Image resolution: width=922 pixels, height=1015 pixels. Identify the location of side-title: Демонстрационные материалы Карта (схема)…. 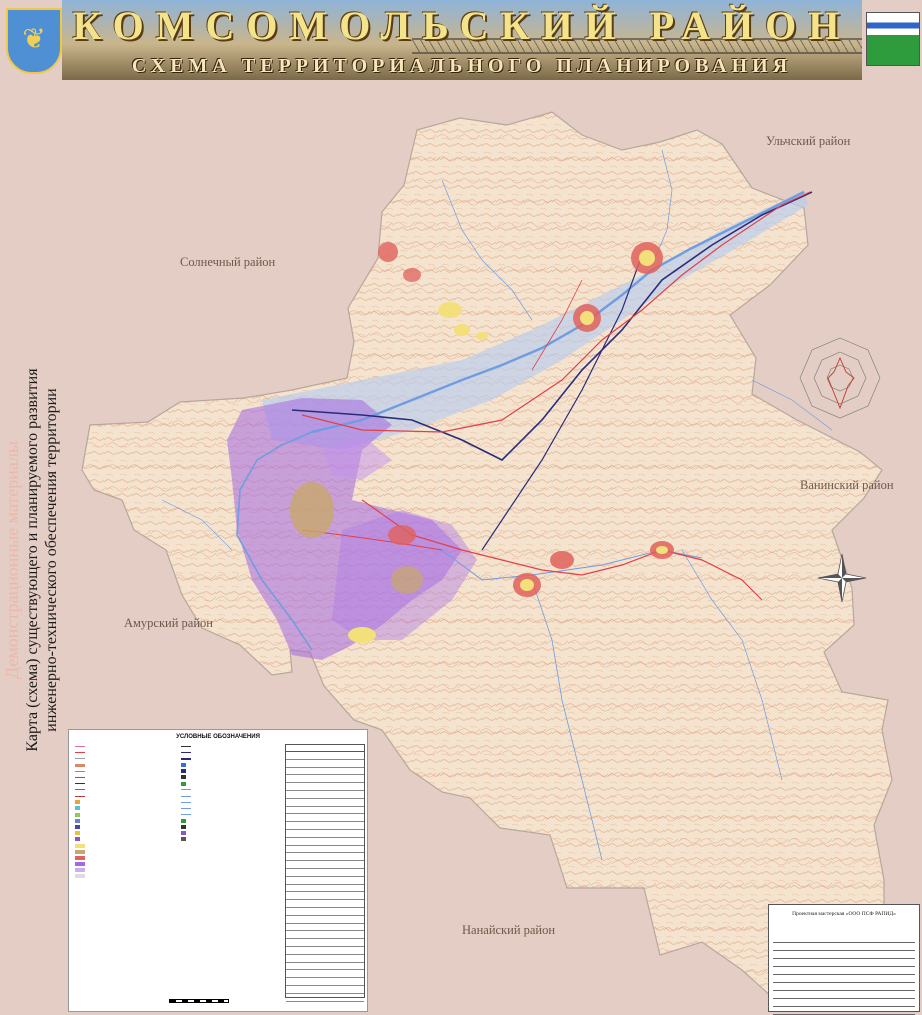
(31, 560).